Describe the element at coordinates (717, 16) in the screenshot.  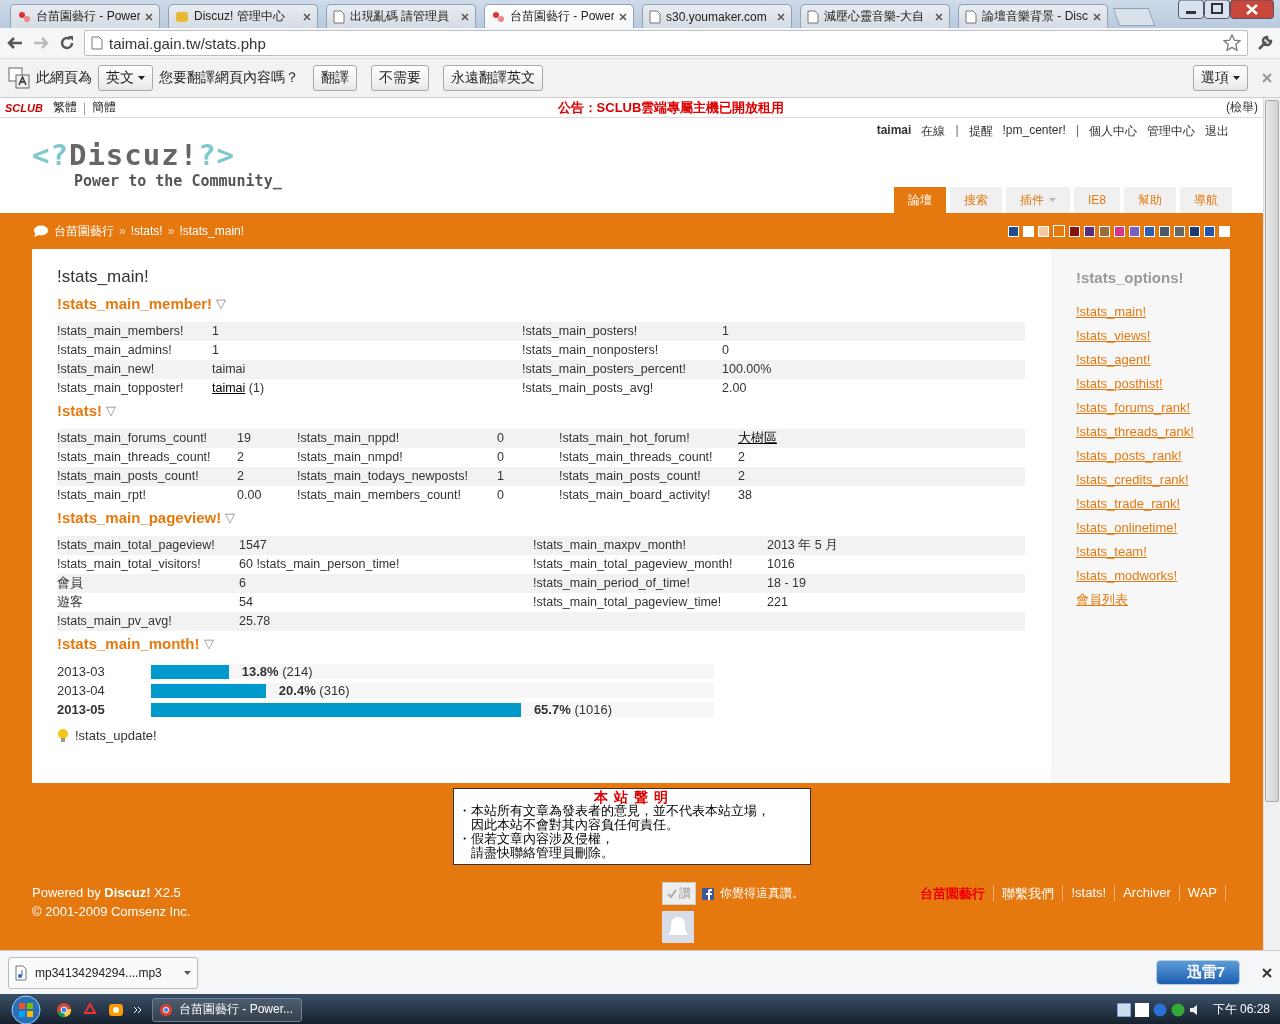
I see `browser-tab: s30.youmaker.com` at that location.